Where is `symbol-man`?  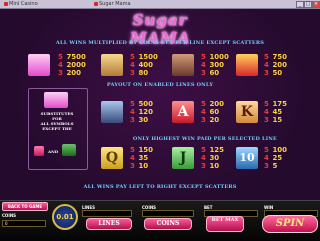 symbol-man is located at coordinates (112, 112).